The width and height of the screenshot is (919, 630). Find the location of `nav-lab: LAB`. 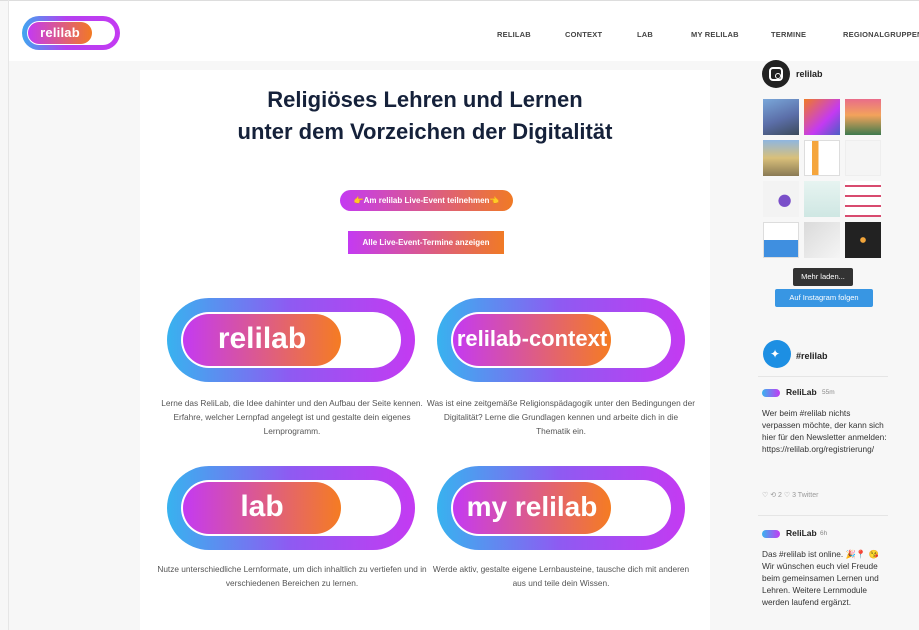

nav-lab: LAB is located at coordinates (645, 34).